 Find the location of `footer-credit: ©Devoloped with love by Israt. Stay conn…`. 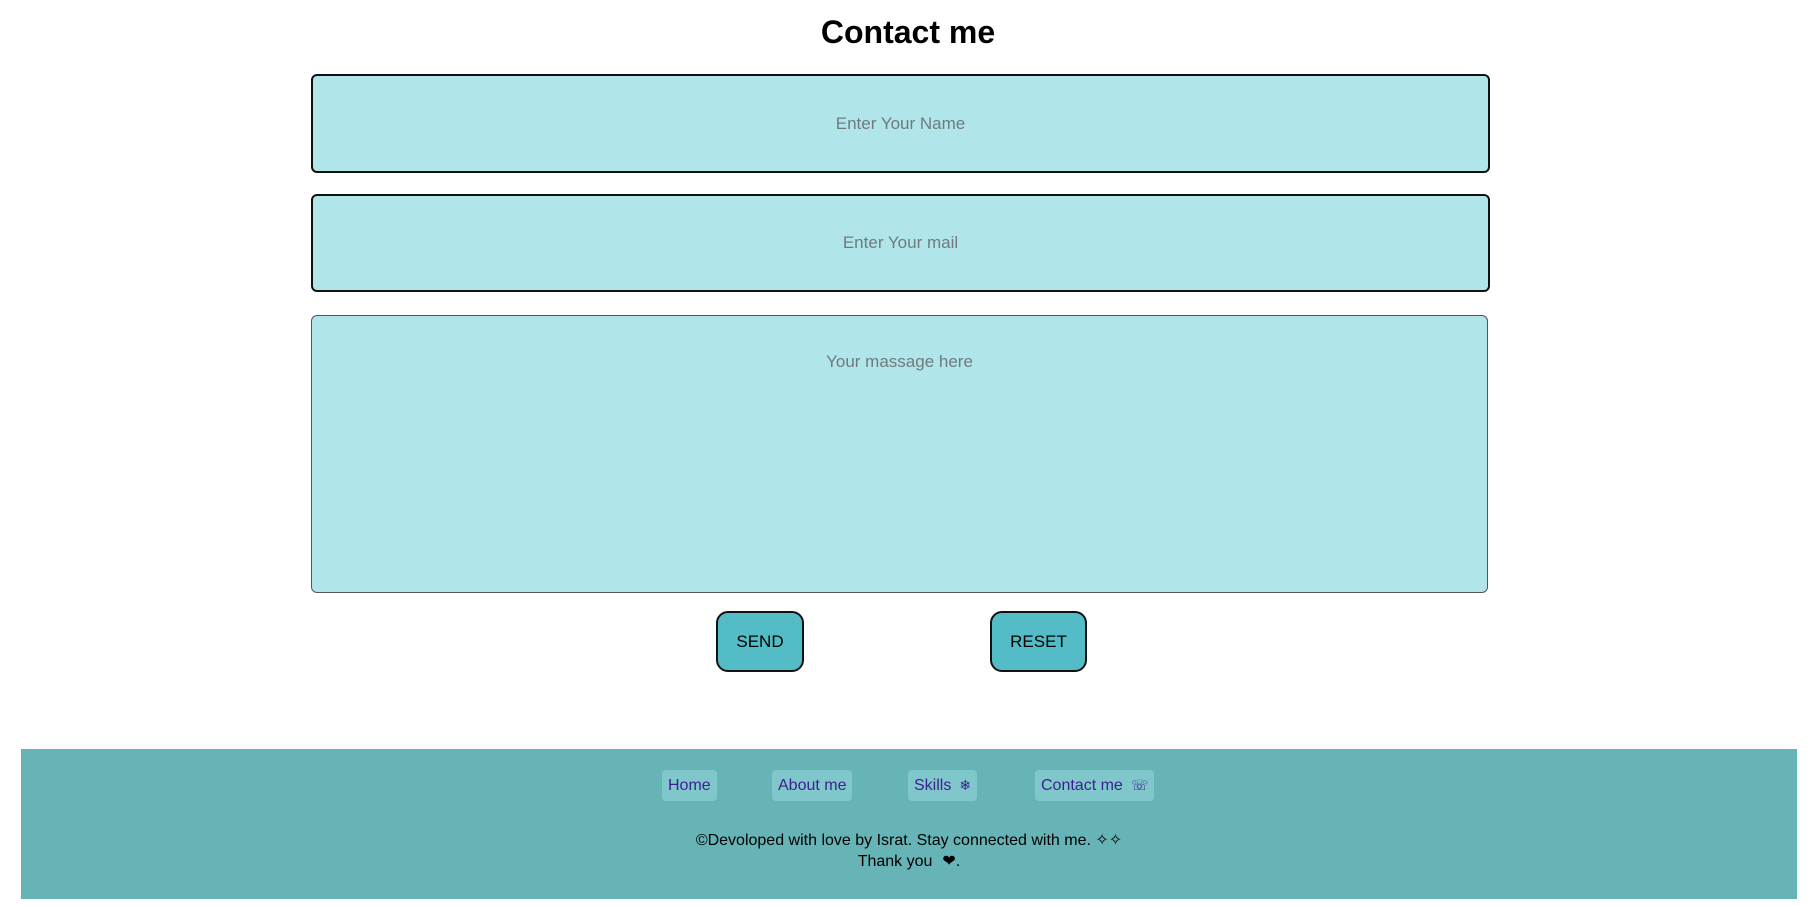

footer-credit: ©Devoloped with love by Israt. Stay conn… is located at coordinates (909, 851).